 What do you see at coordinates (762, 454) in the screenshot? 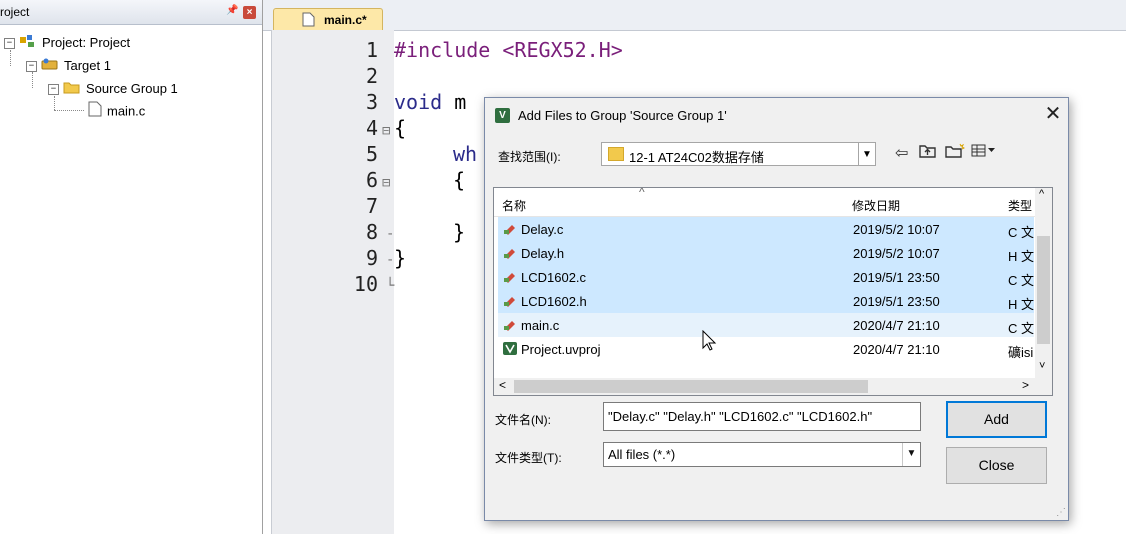
I see `filetype-dropdown: All files (*.*) ▼` at bounding box center [762, 454].